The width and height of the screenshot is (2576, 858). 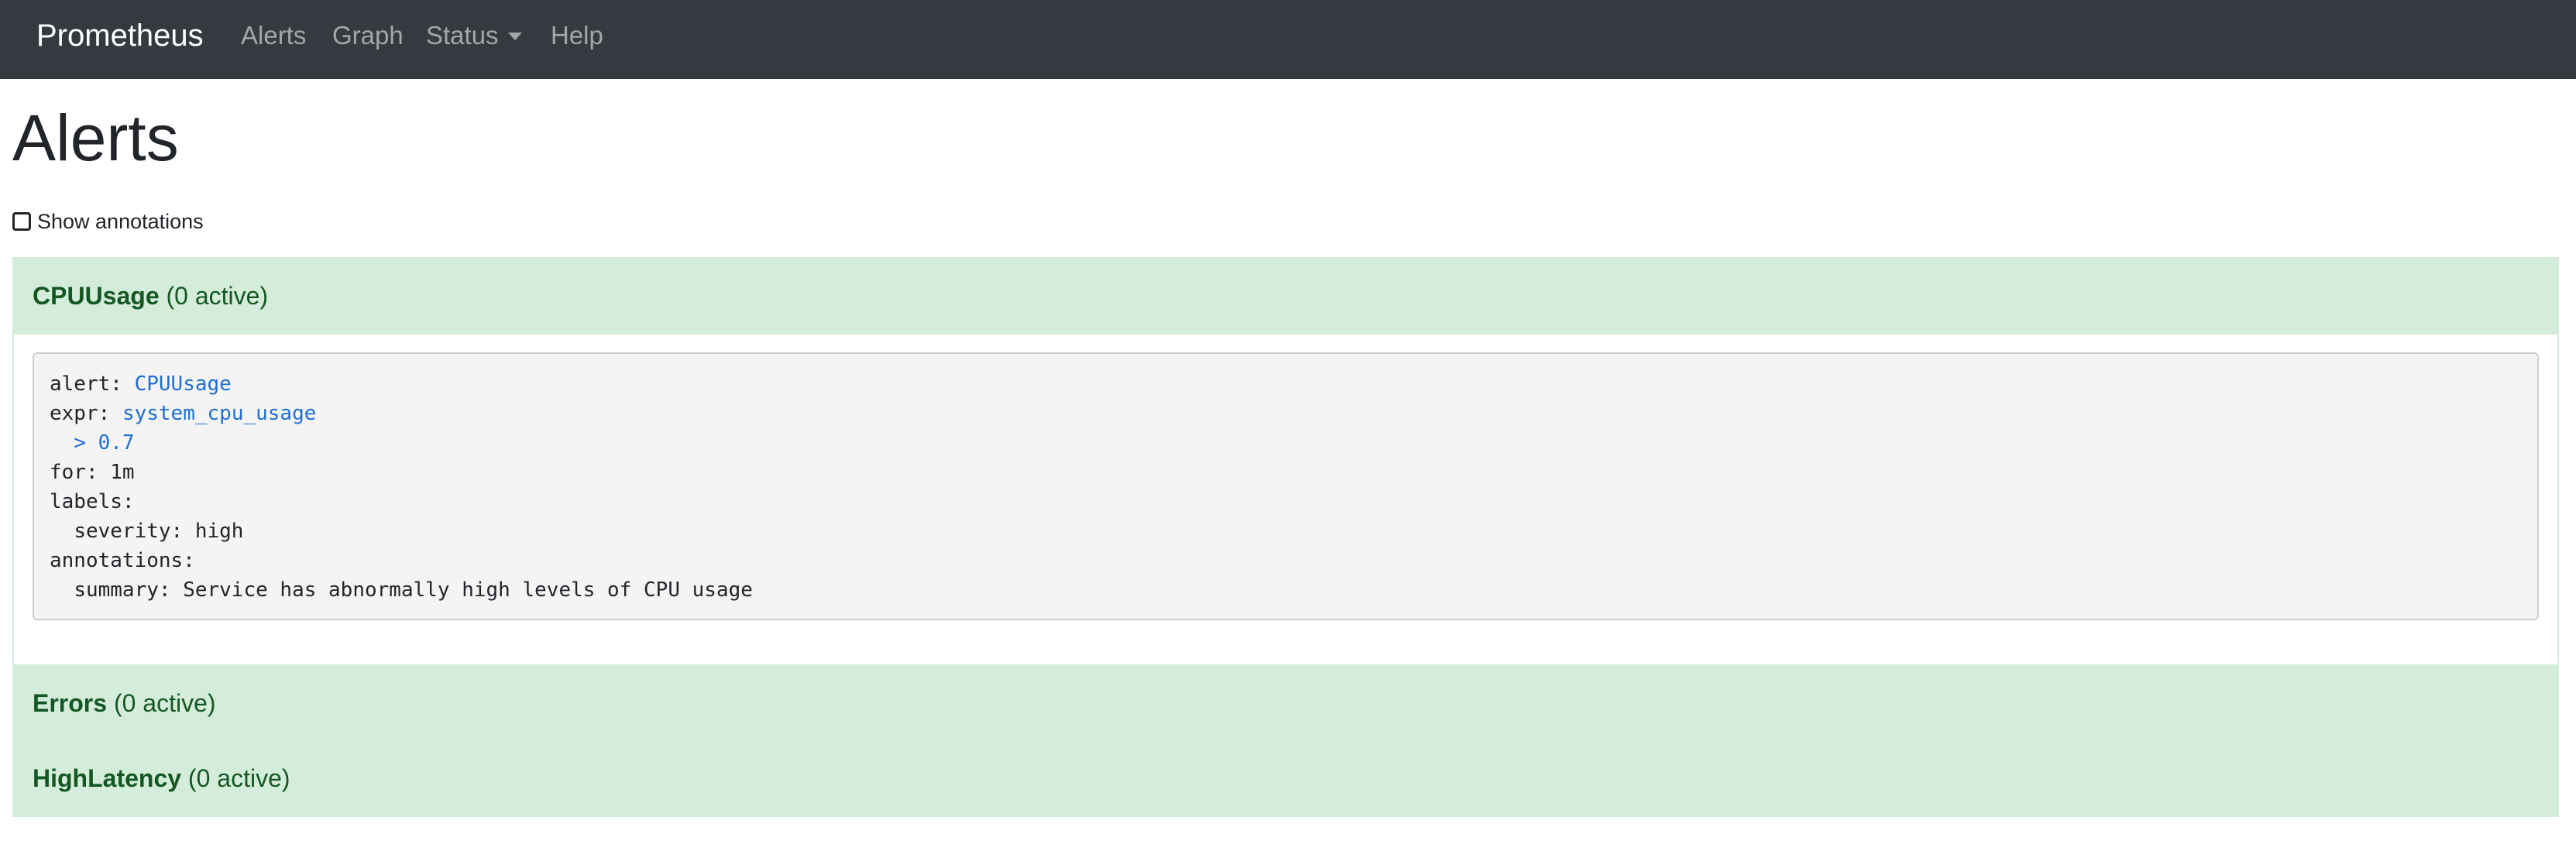 What do you see at coordinates (368, 39) in the screenshot?
I see `nav-graph: Graph` at bounding box center [368, 39].